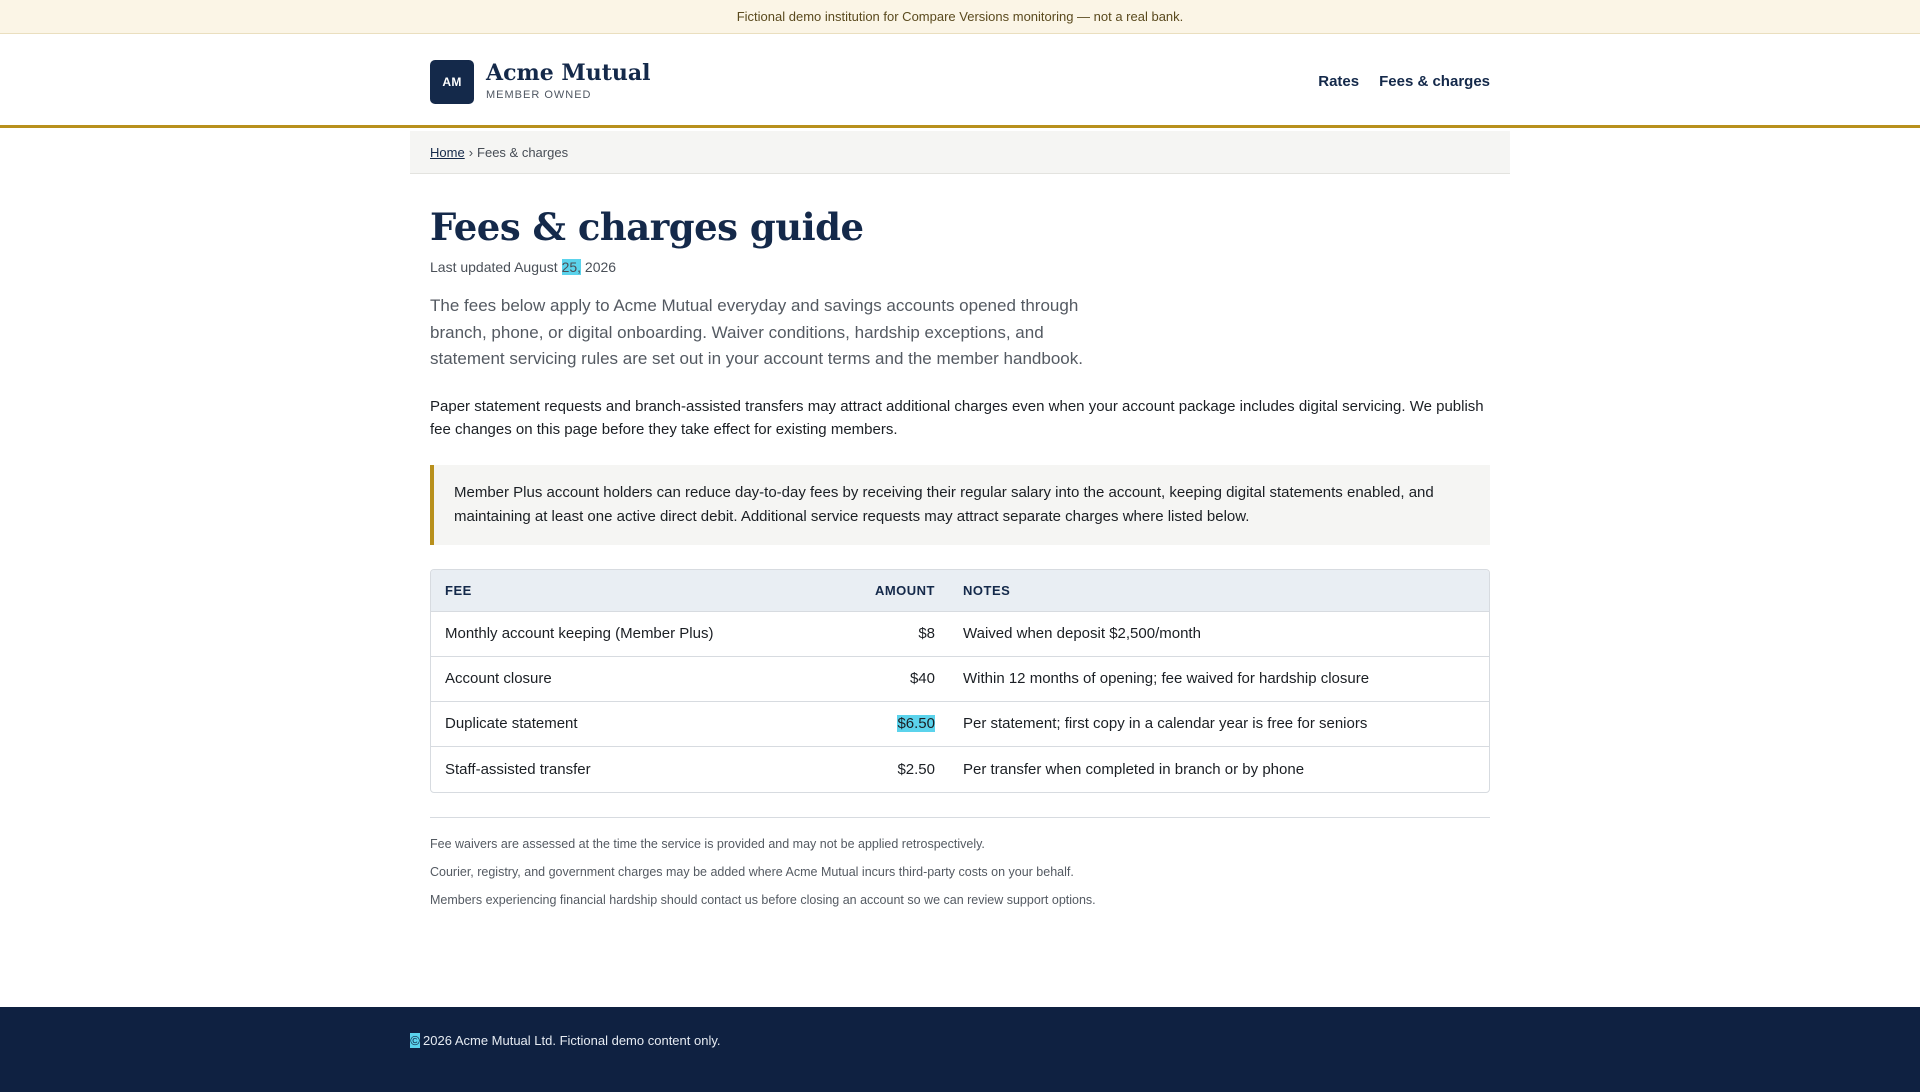 The image size is (1920, 1092). Describe the element at coordinates (916, 723) in the screenshot. I see `fee-amount-highlight: $6.50` at that location.